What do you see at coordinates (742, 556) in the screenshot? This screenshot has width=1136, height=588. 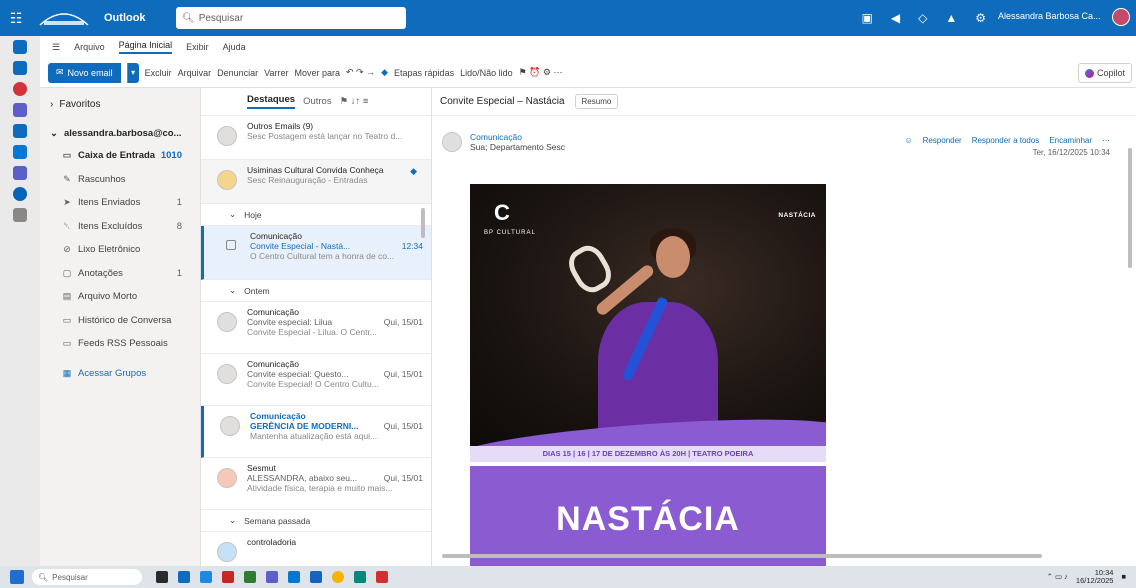 I see `horizontal-scrollbar` at bounding box center [742, 556].